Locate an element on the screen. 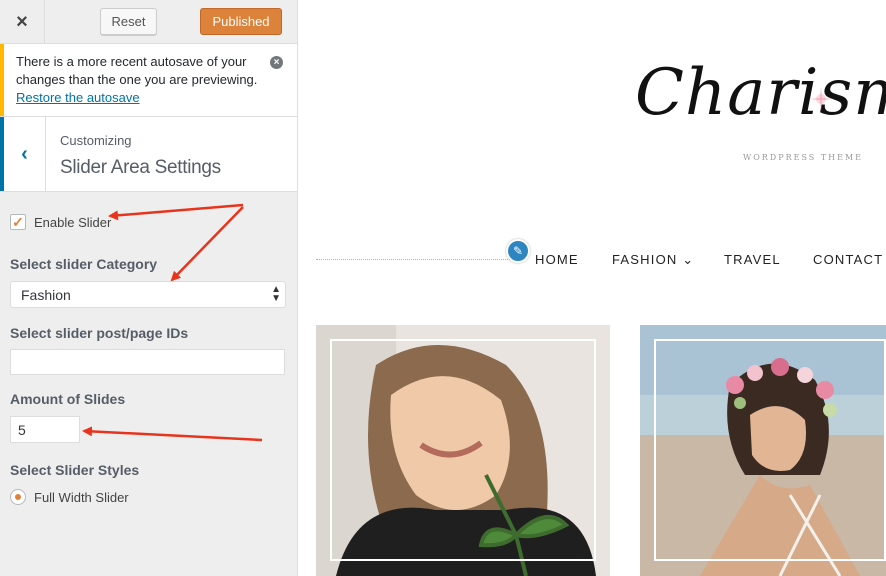 This screenshot has height=576, width=886. back-icon: ‹ is located at coordinates (23, 154).